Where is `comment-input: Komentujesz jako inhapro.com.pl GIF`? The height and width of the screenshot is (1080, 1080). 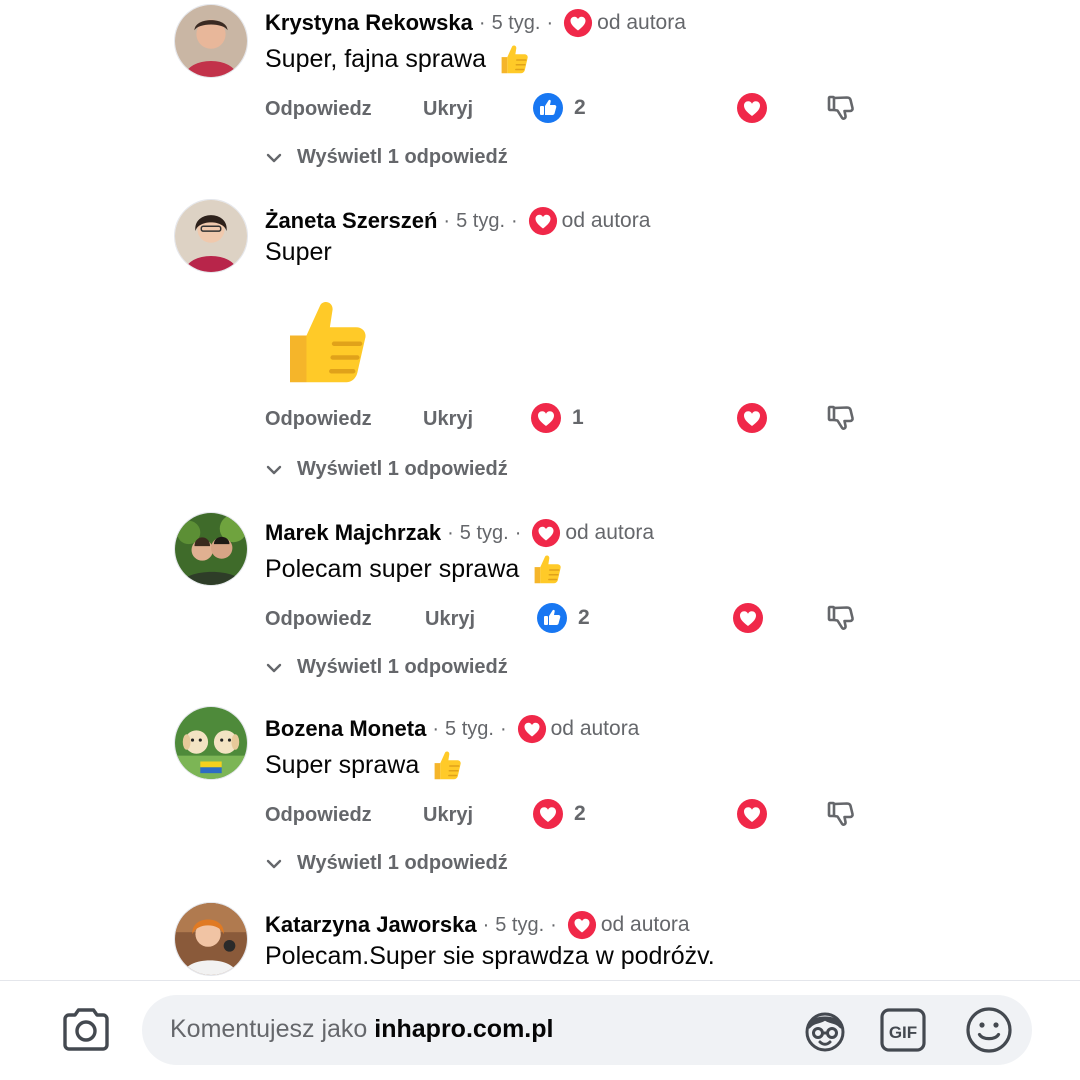 comment-input: Komentujesz jako inhapro.com.pl GIF is located at coordinates (587, 1030).